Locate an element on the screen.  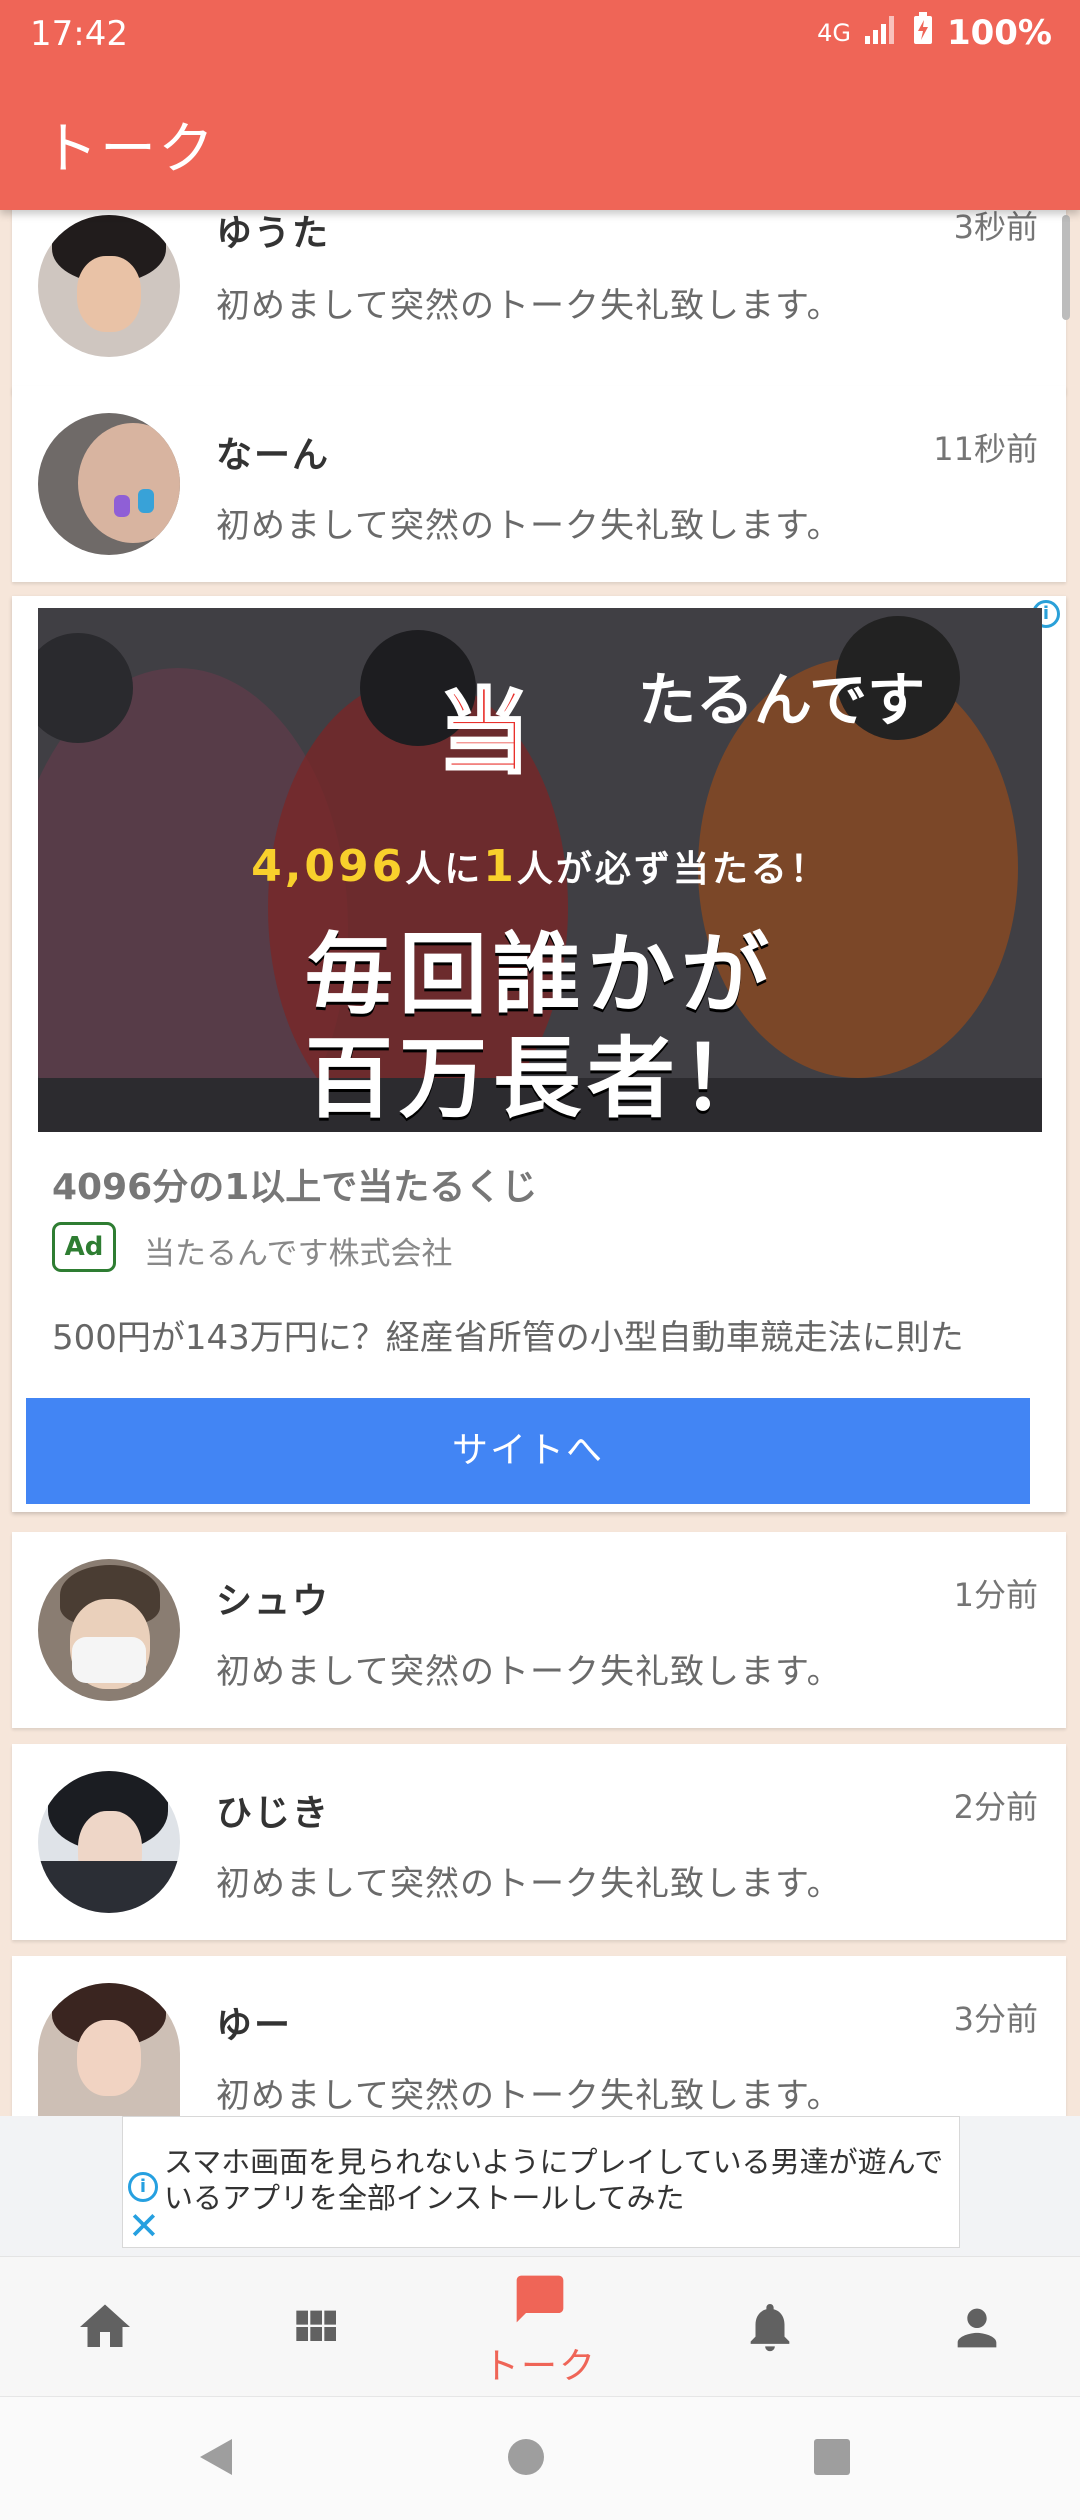
home-icon is located at coordinates (105, 2325).